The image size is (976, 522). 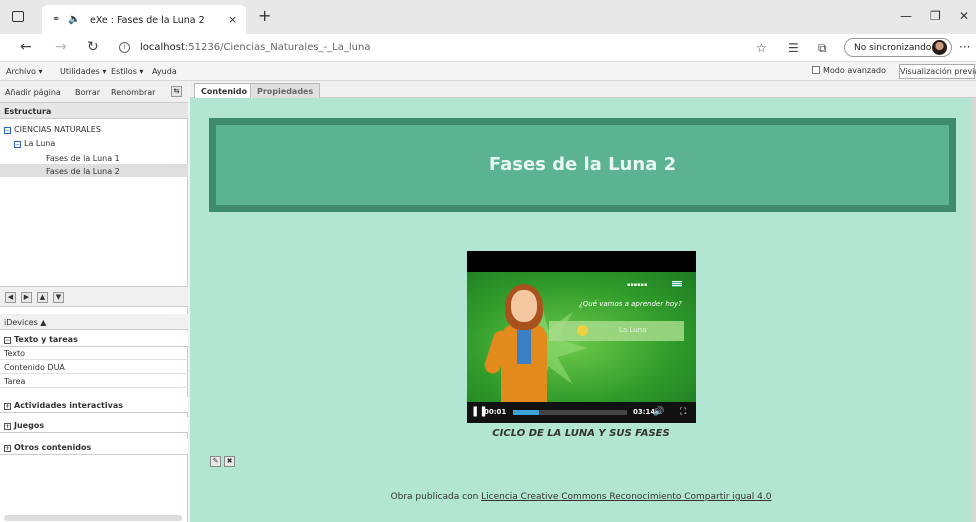 I want to click on favorite-add-icon: ☆, so click(x=761, y=48).